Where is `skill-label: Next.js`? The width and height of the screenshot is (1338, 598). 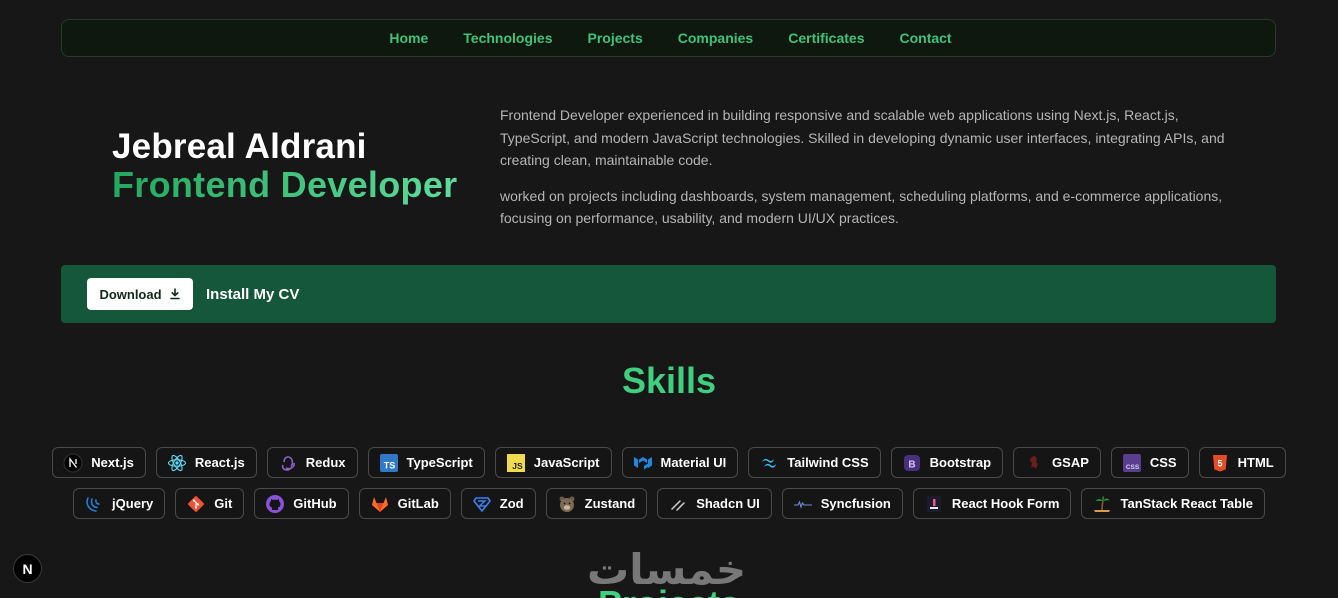
skill-label: Next.js is located at coordinates (112, 462).